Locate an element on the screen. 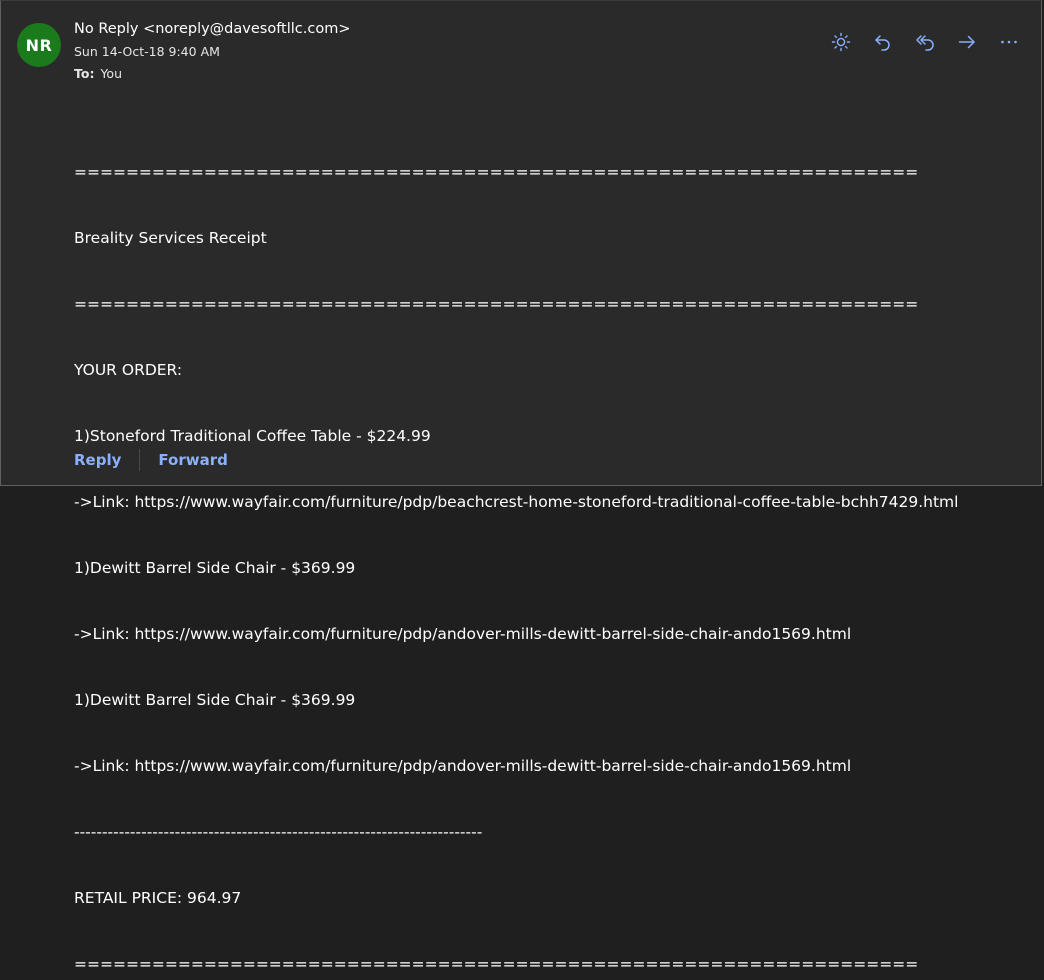  reply-all-icon is located at coordinates (925, 43).